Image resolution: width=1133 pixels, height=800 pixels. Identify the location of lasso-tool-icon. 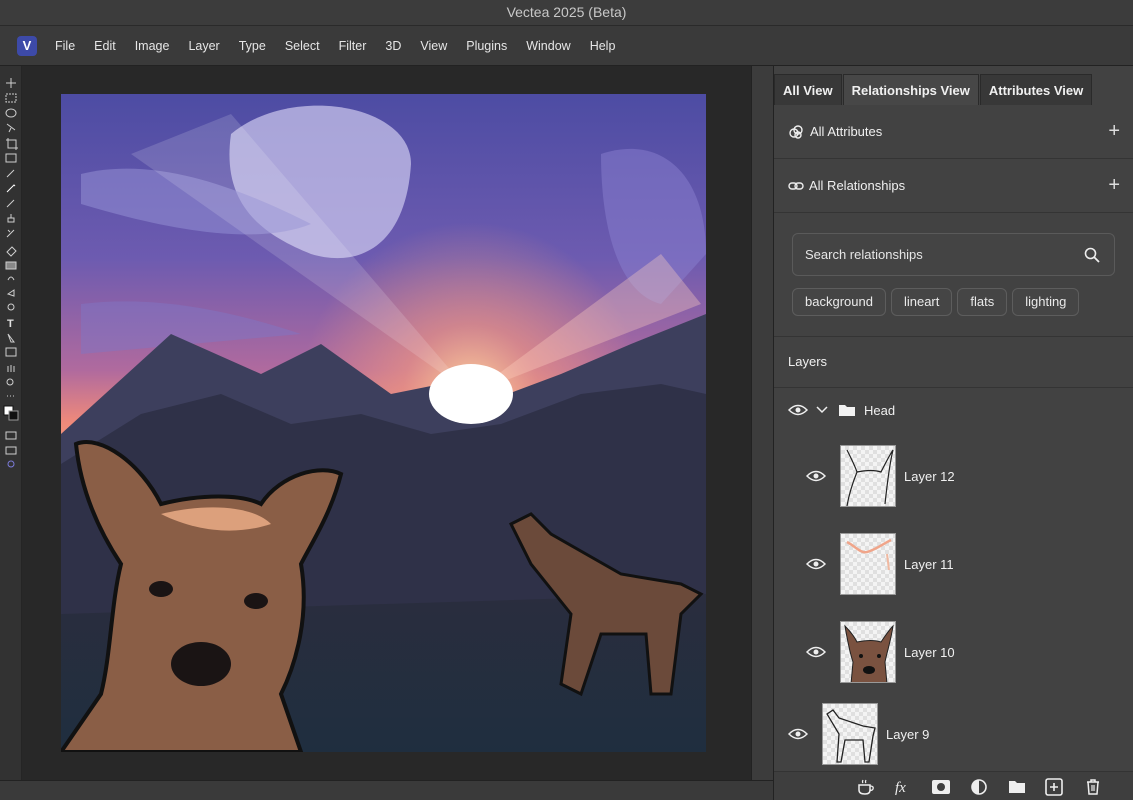
(11, 113).